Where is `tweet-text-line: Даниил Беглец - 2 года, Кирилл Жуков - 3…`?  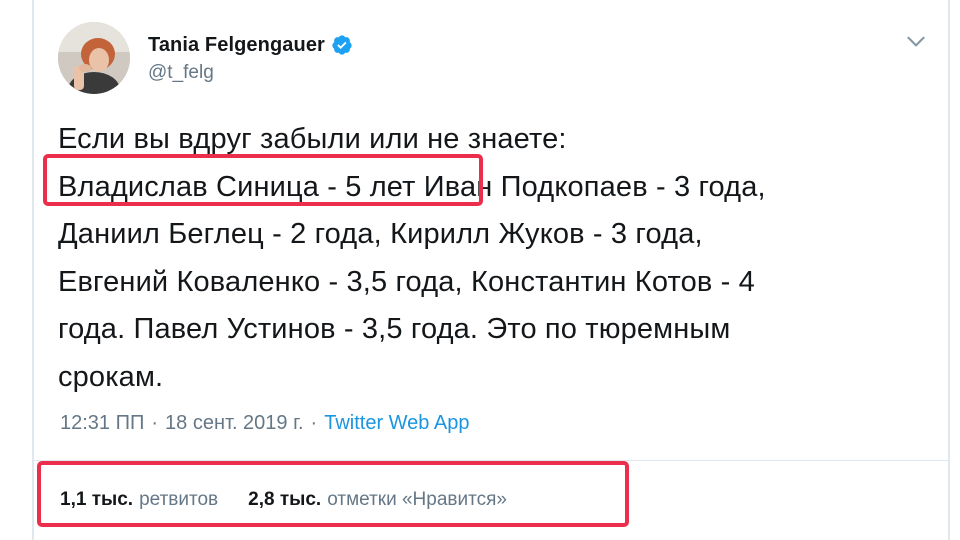
tweet-text-line: Даниил Беглец - 2 года, Кирилл Жуков - 3… is located at coordinates (380, 234).